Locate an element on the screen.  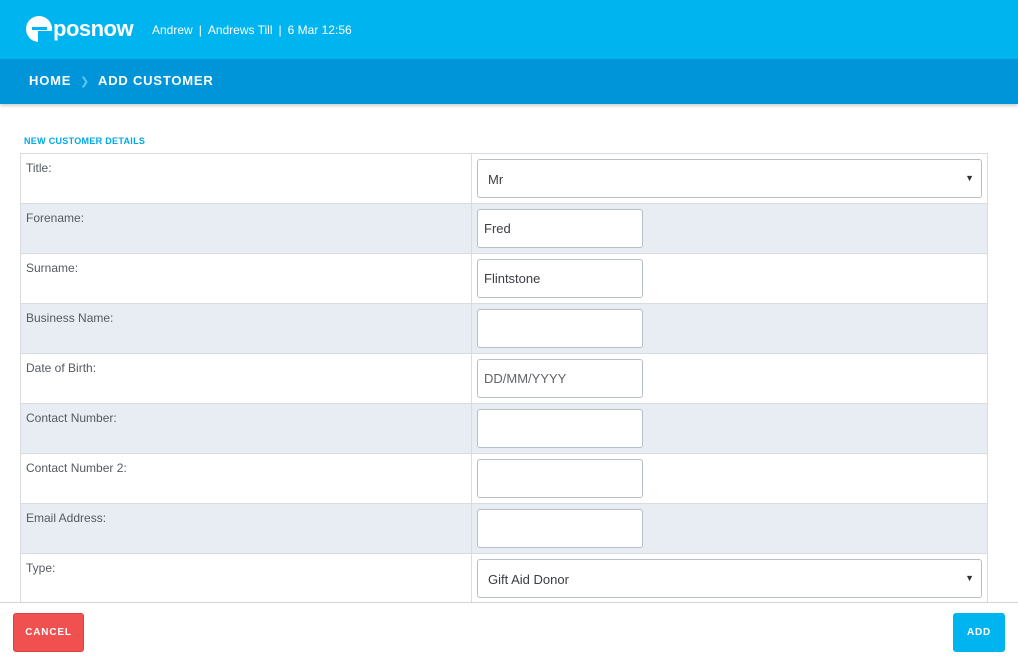
type-select-value: Gift Aid Donor is located at coordinates (528, 579).